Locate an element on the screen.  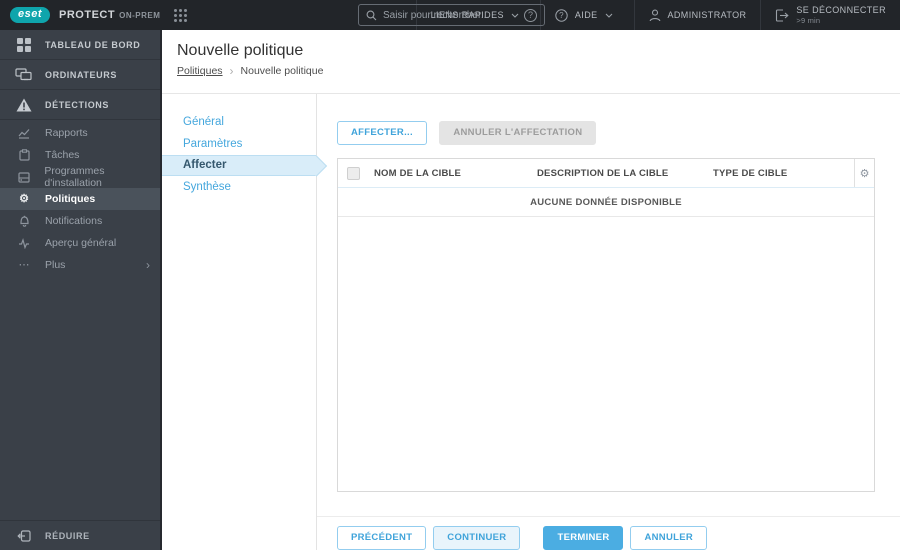
column-header-target-description: DESCRIPTION DE LA CIBLE is located at coordinates (625, 173).